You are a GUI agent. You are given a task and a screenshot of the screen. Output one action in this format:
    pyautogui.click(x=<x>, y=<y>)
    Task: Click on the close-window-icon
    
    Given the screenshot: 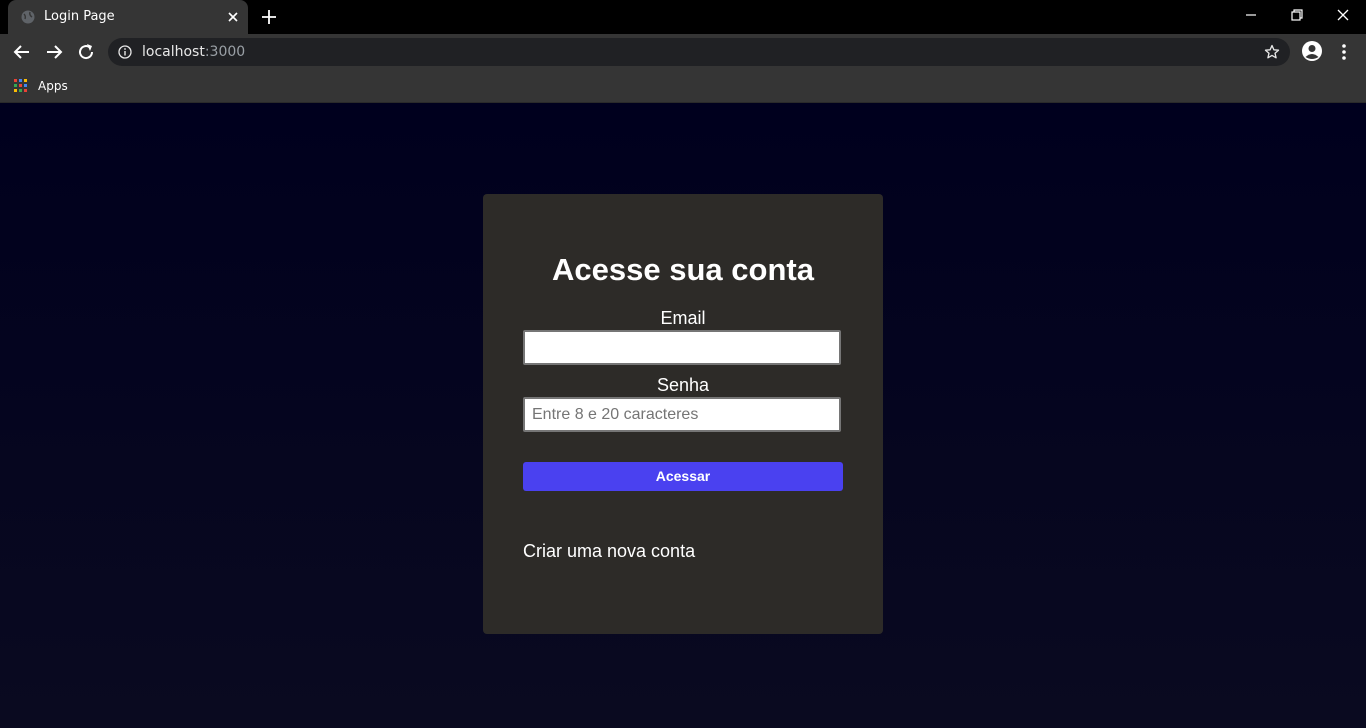 What is the action you would take?
    pyautogui.click(x=1343, y=15)
    